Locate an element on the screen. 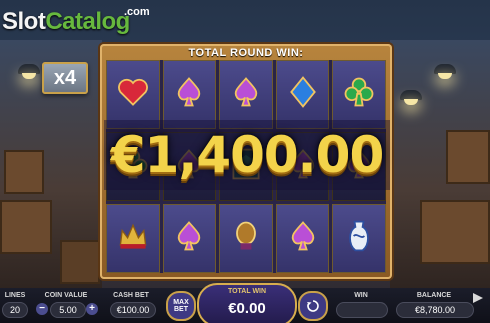  coin-value-label: COIN VALUE is located at coordinates (66, 295).